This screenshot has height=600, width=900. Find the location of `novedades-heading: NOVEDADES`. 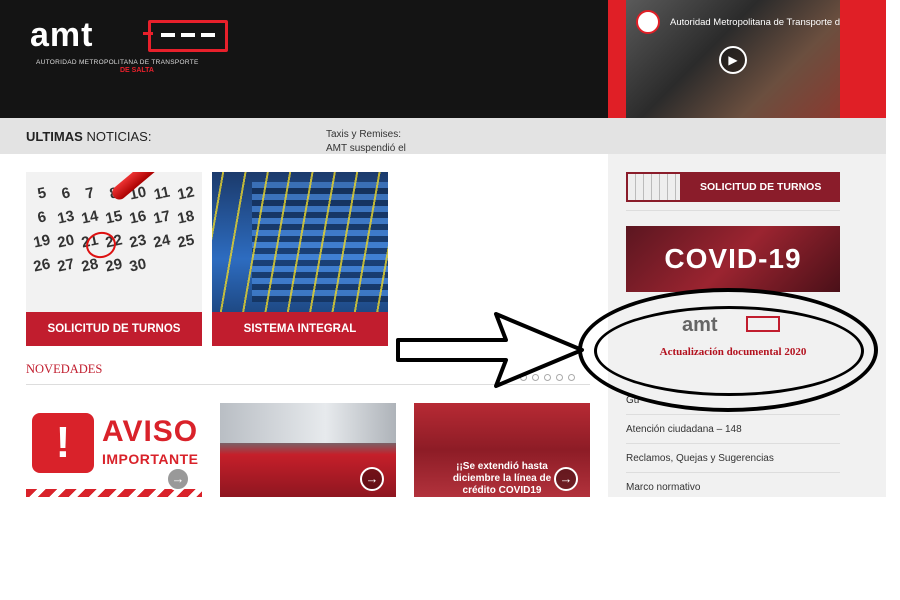

novedades-heading: NOVEDADES is located at coordinates (64, 369).